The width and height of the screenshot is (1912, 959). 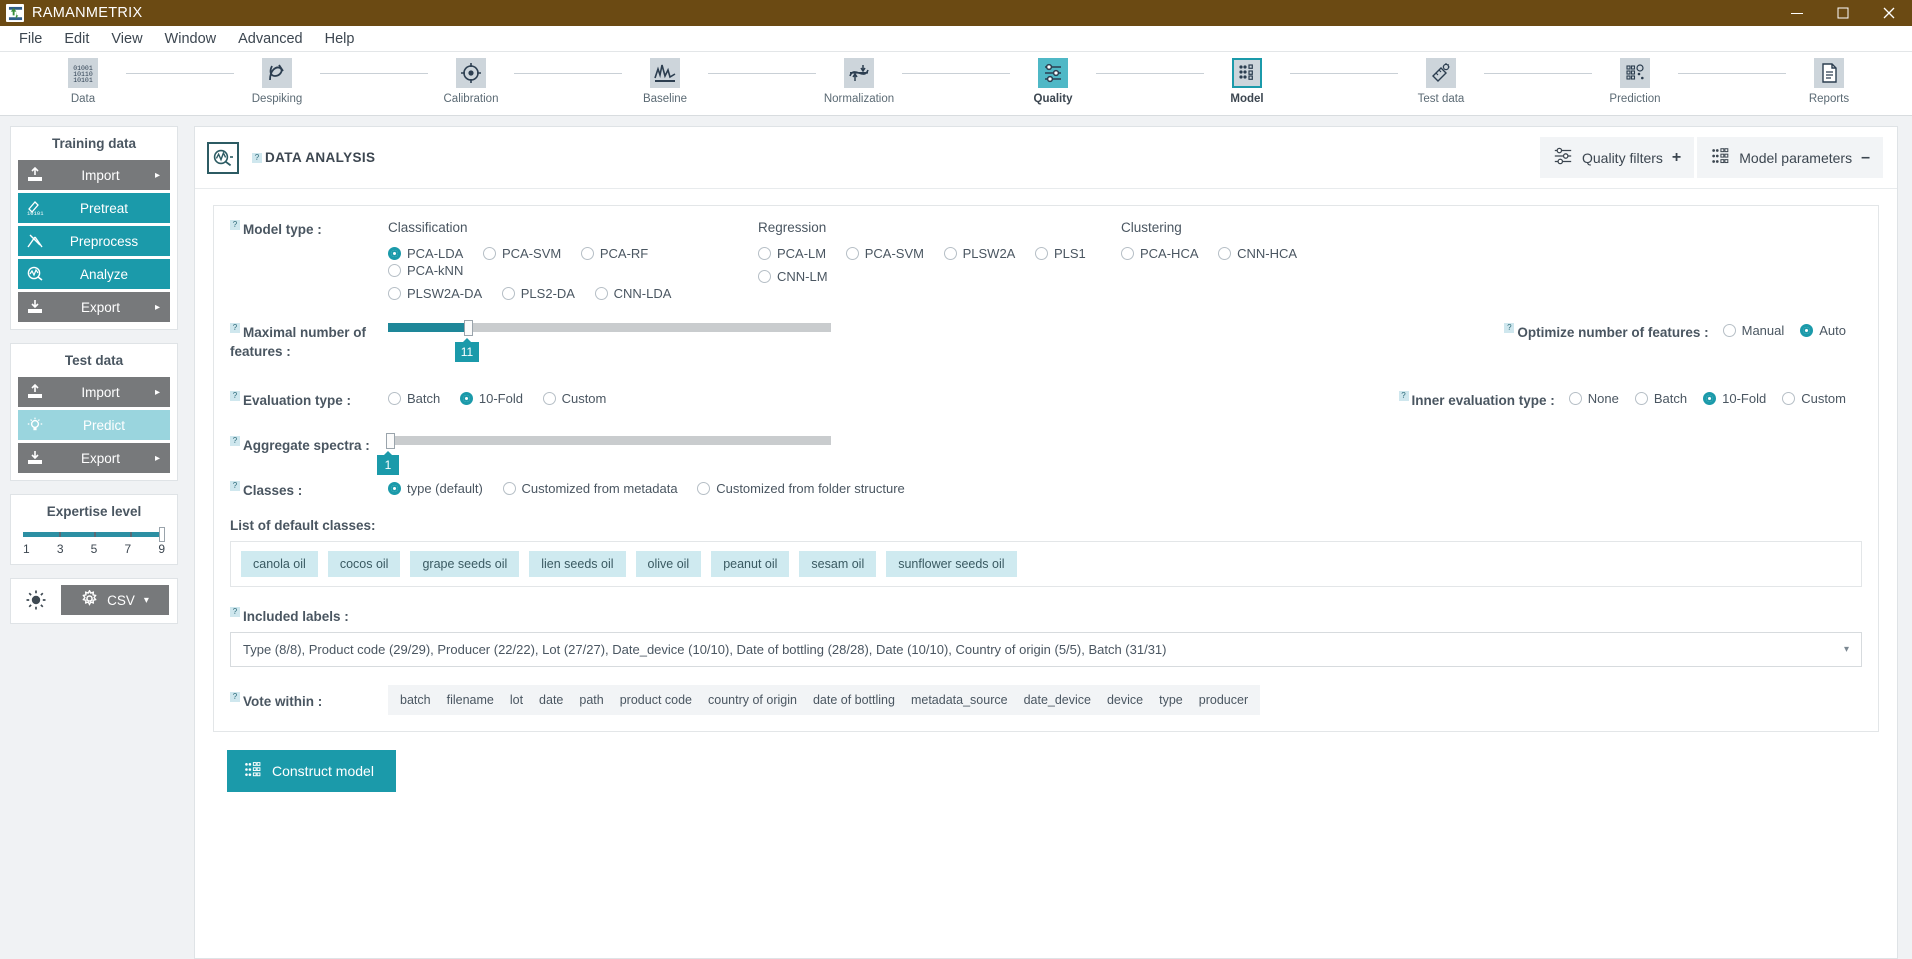 What do you see at coordinates (235, 396) in the screenshot?
I see `evaluation-type-help-icon: ?` at bounding box center [235, 396].